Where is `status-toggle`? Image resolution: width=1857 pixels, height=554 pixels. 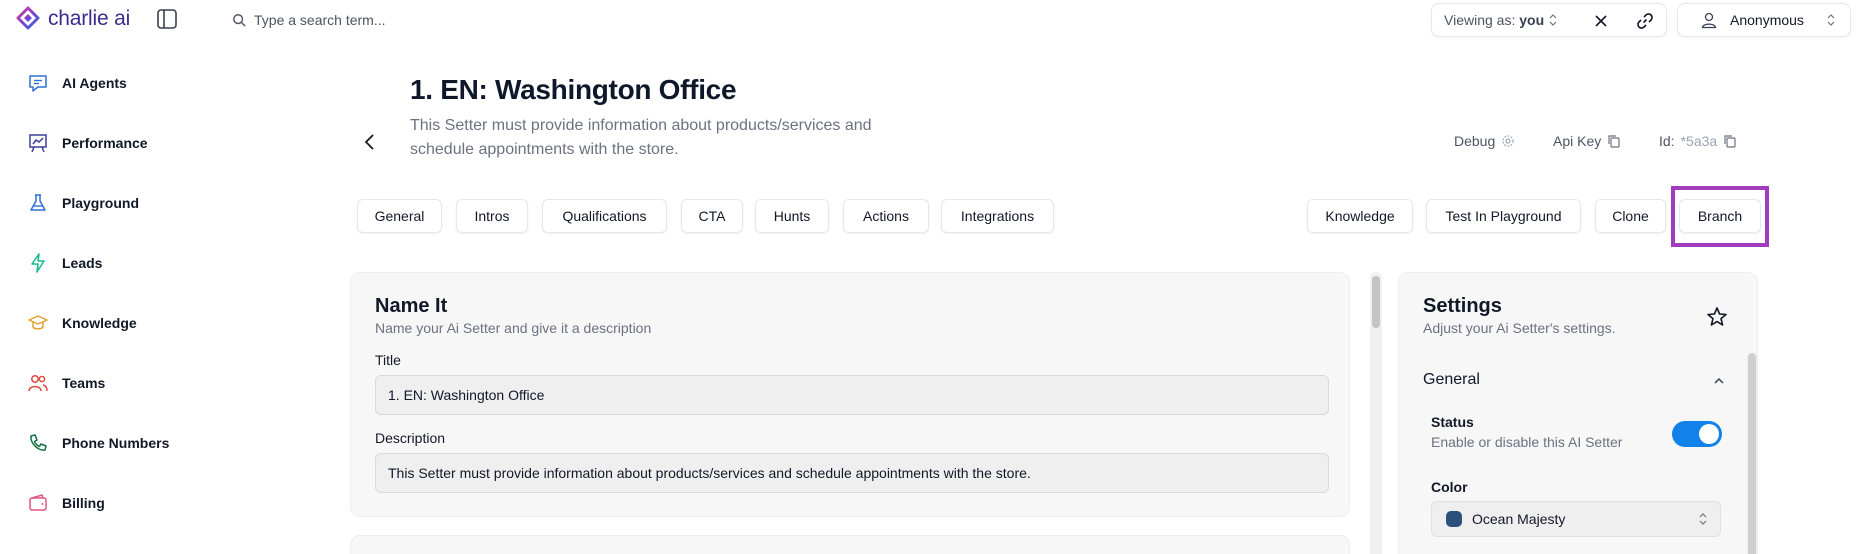
status-toggle is located at coordinates (1697, 434).